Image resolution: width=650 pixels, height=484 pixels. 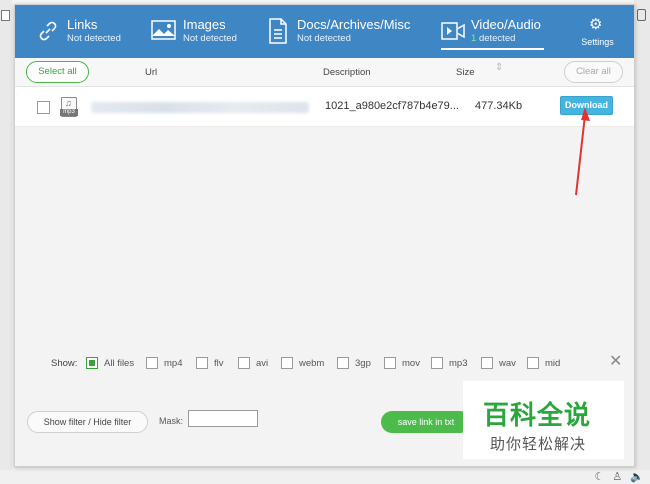 I want to click on filter-mov: mov, so click(x=402, y=363).